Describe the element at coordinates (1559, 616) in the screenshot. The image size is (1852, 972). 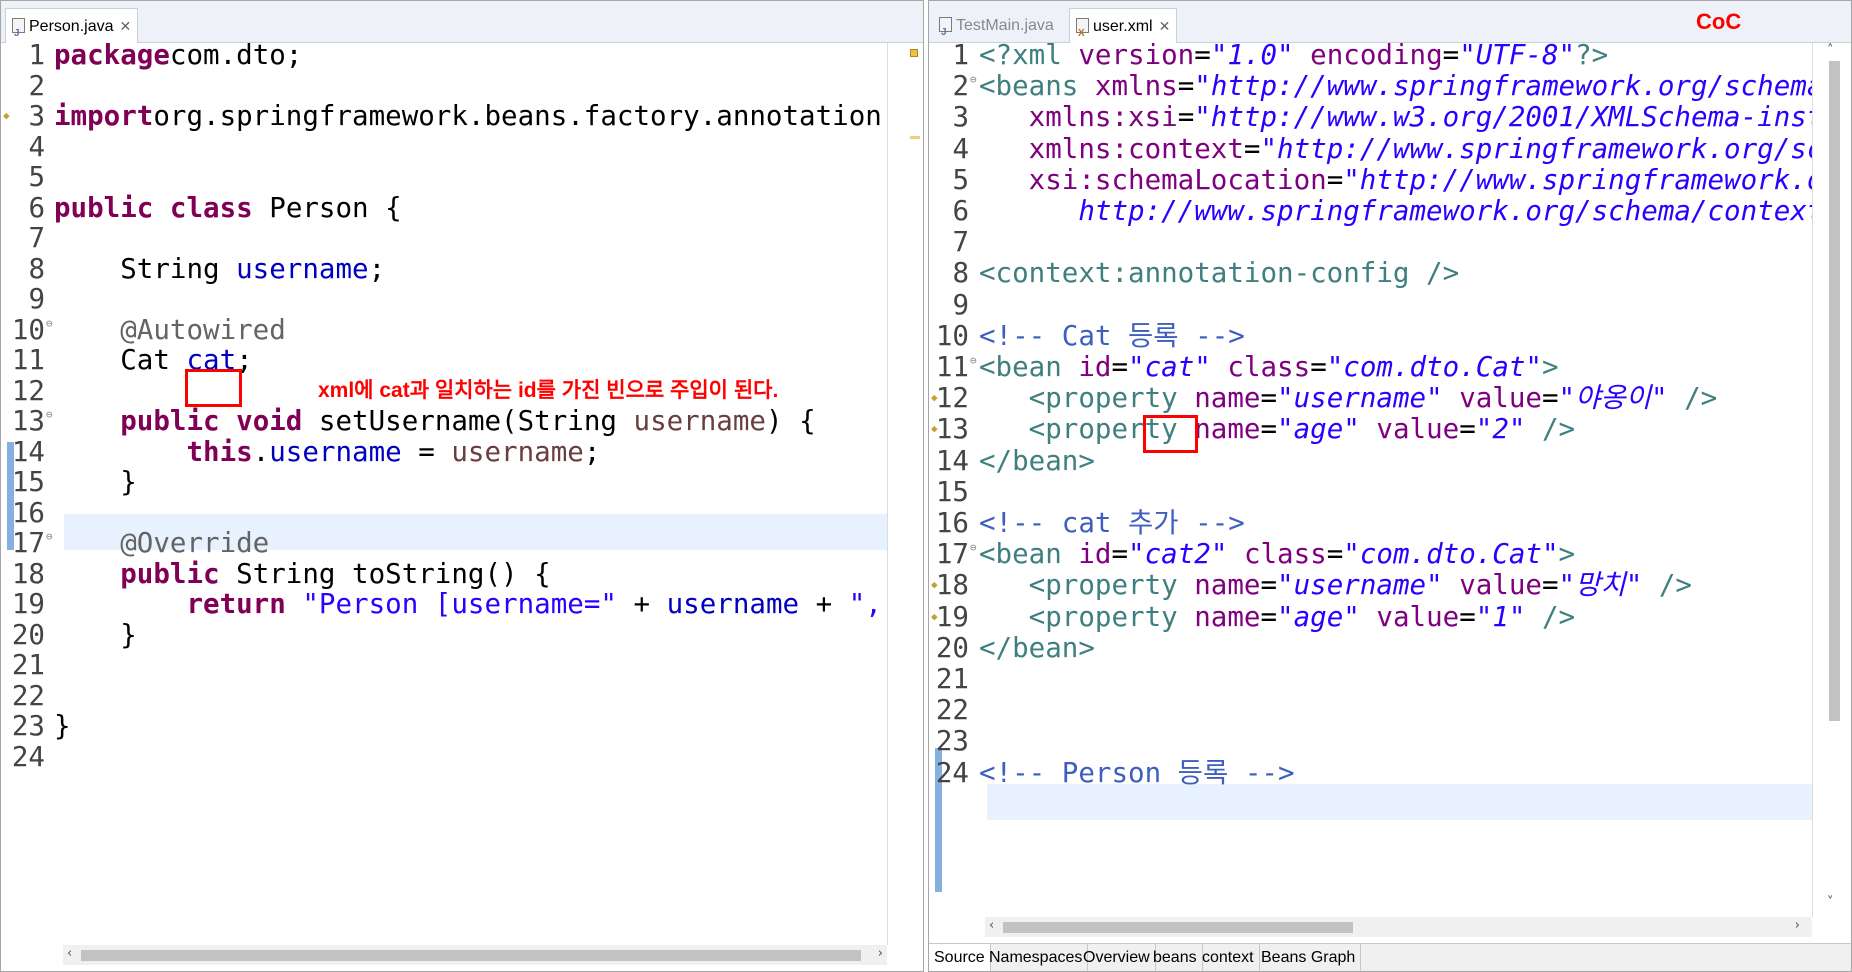
I see `code-token: />` at that location.